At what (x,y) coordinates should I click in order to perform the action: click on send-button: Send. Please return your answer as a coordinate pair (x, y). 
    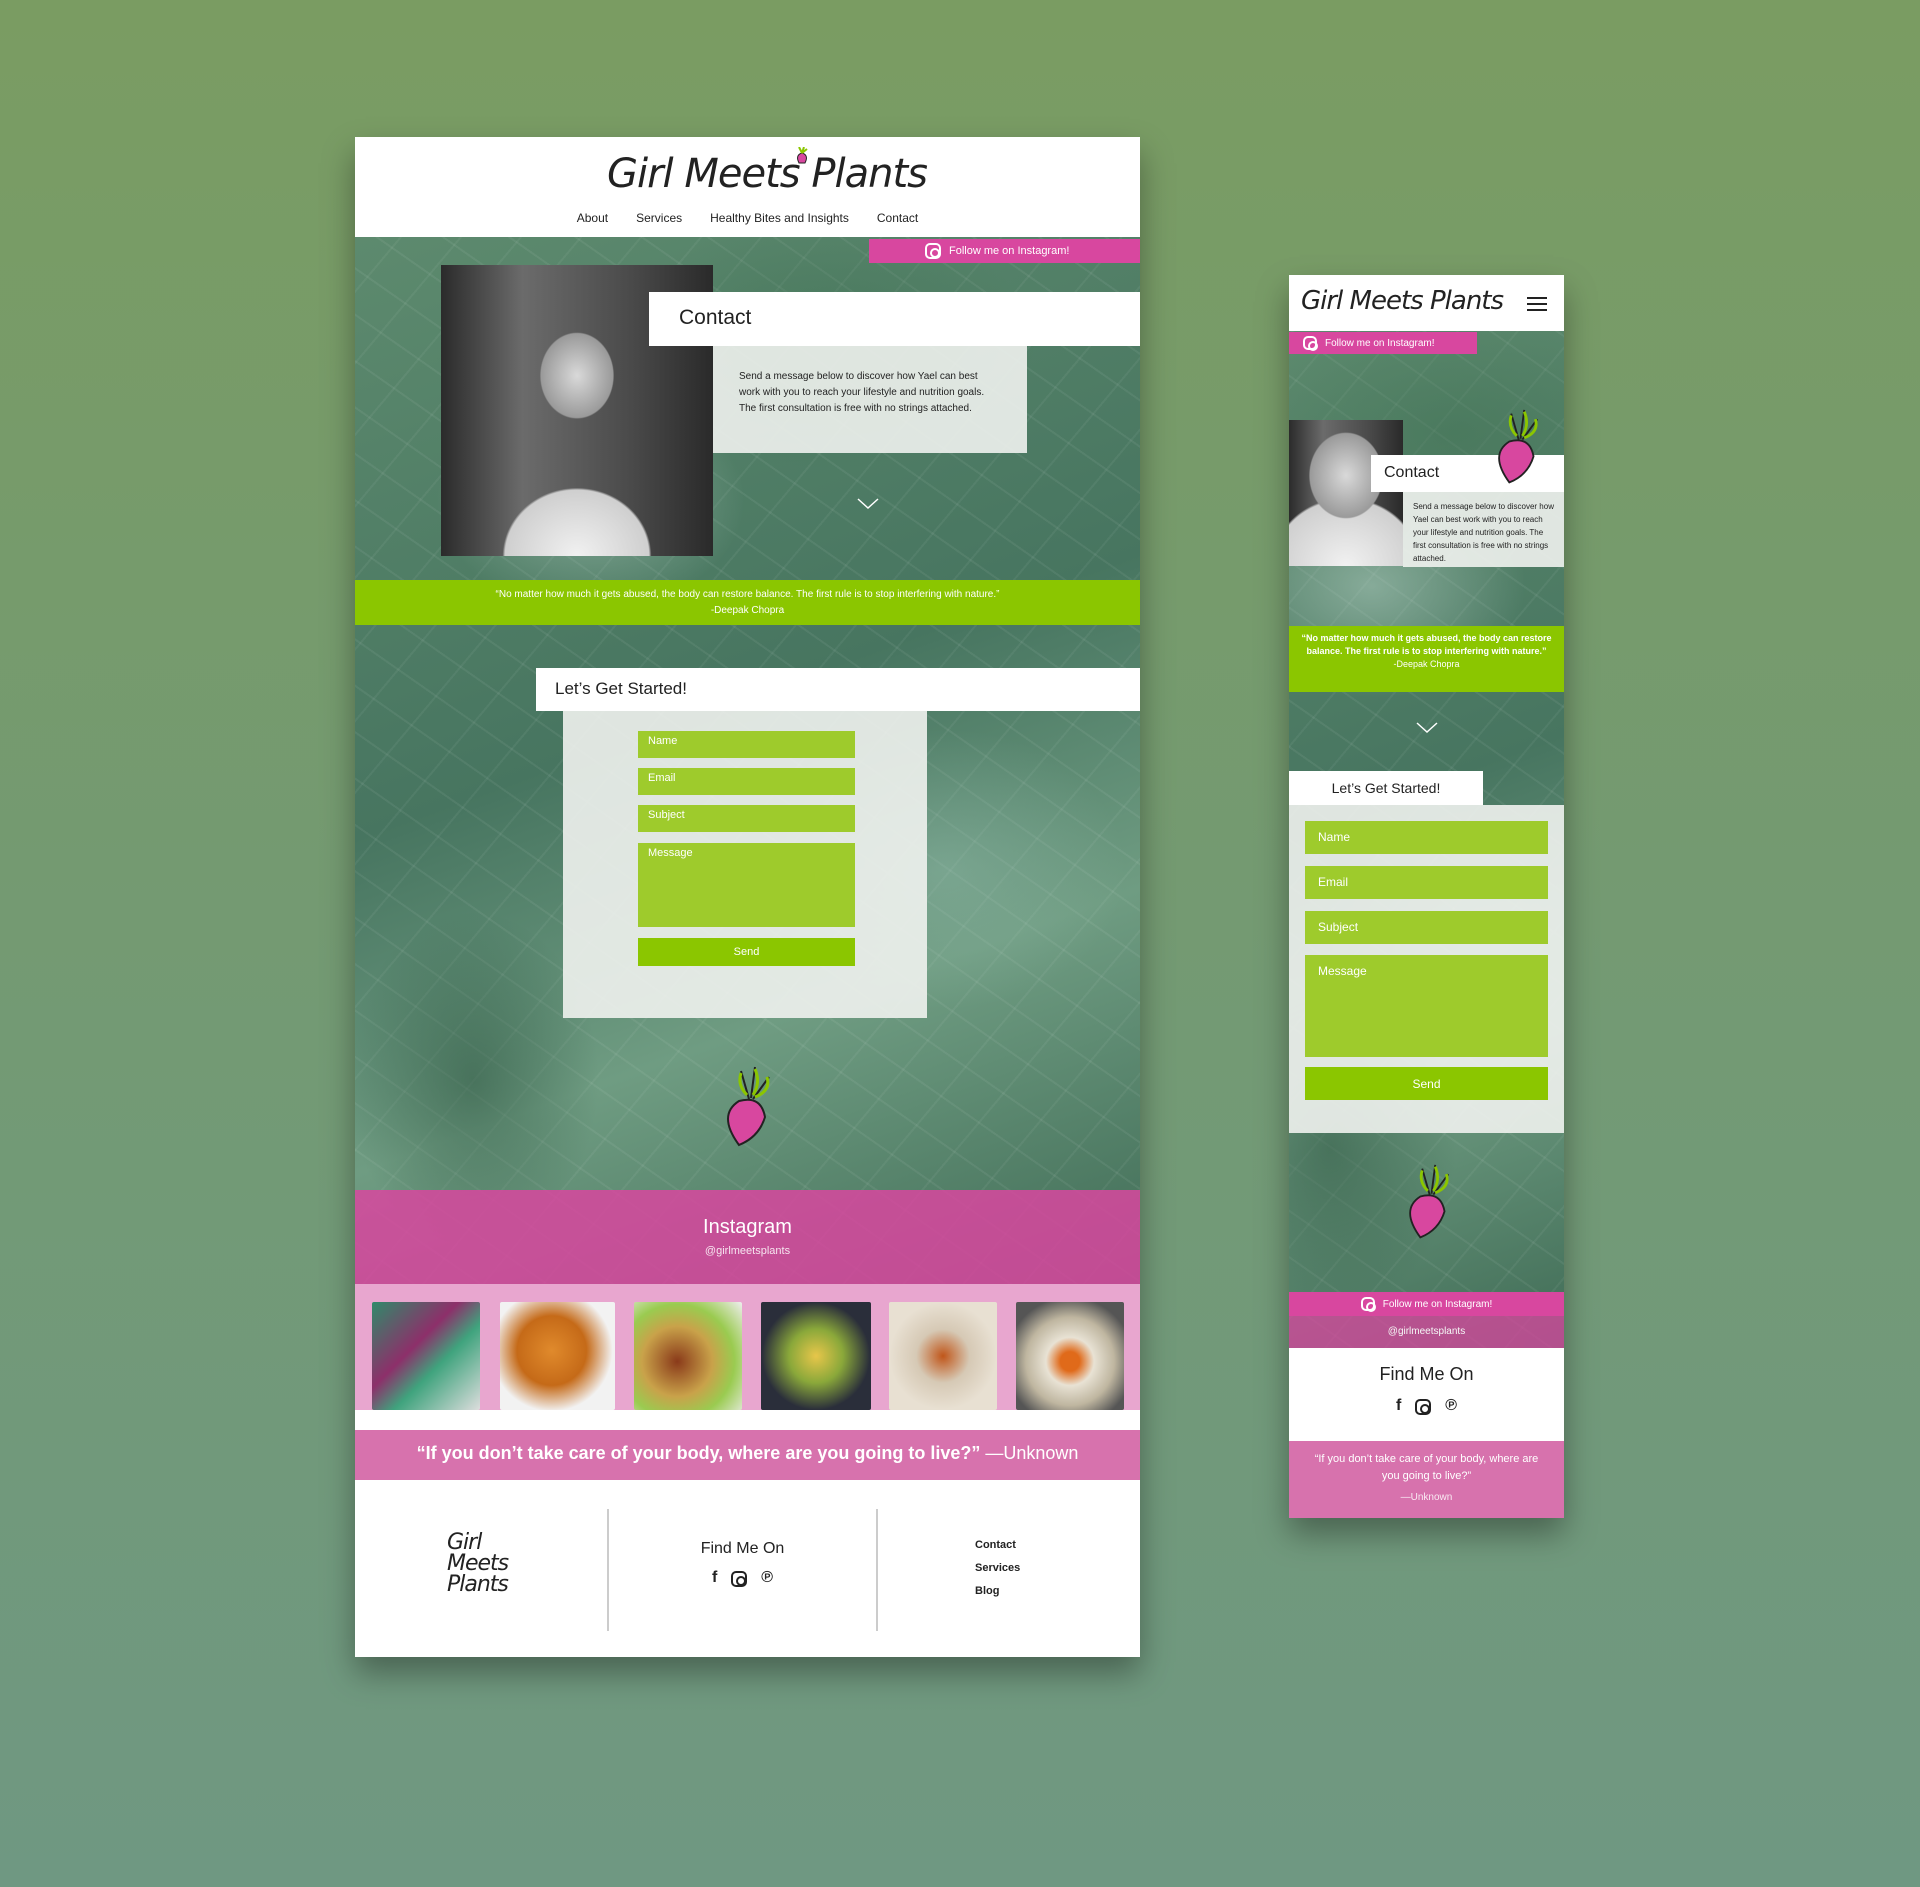
    Looking at the image, I should click on (746, 952).